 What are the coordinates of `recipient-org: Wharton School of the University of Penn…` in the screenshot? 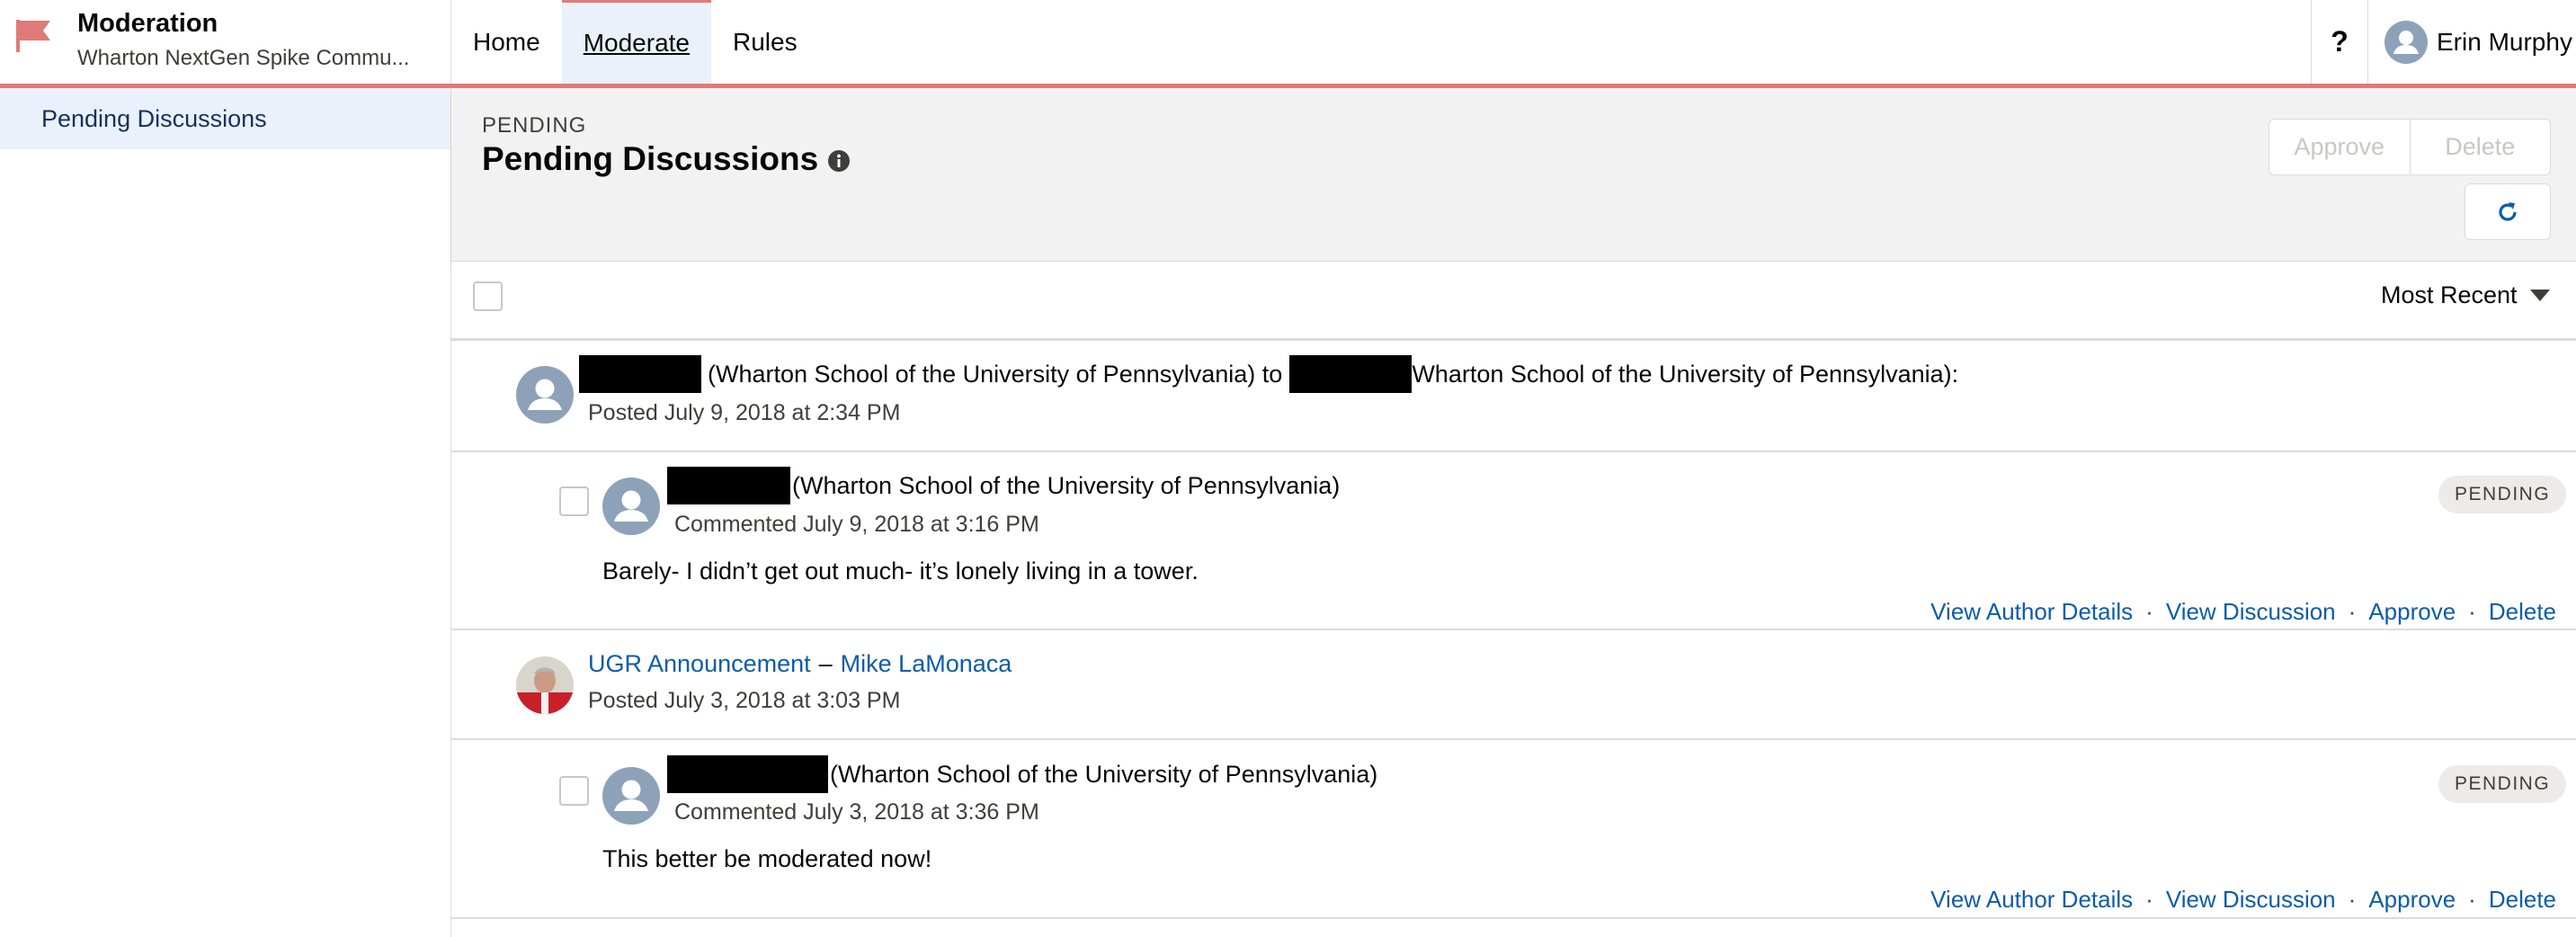 It's located at (1685, 374).